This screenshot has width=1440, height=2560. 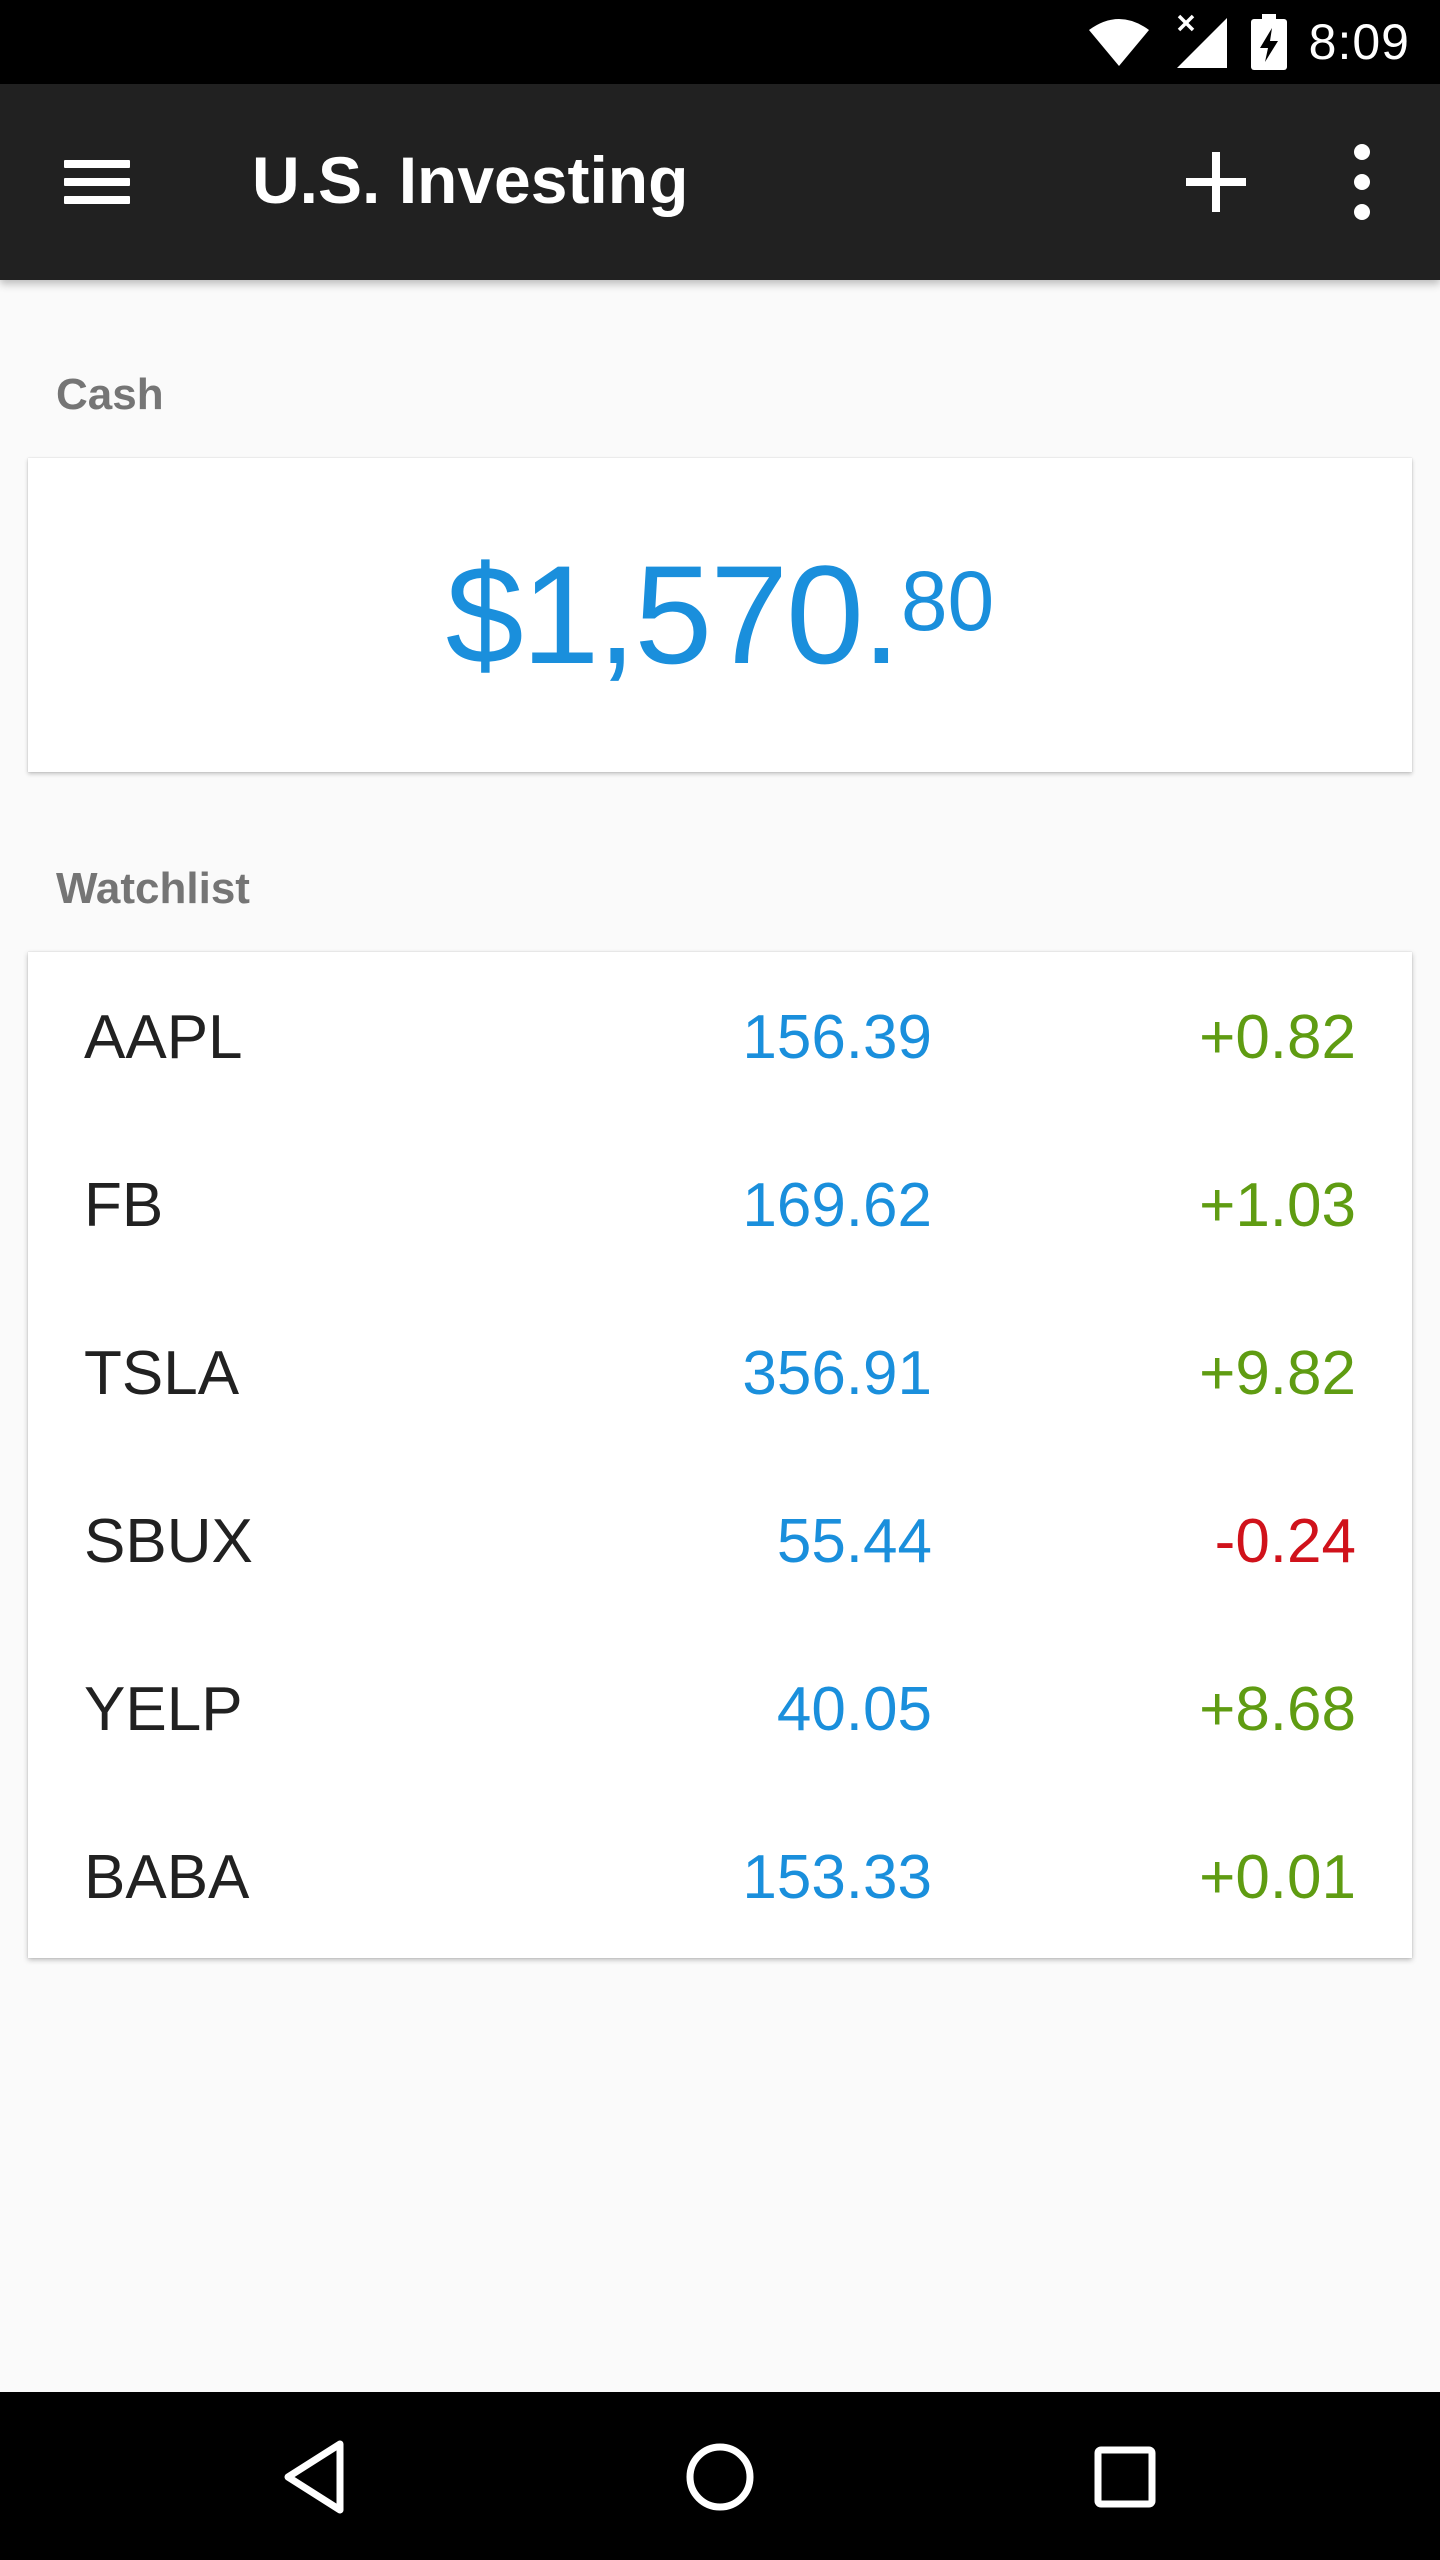 I want to click on cash-amount: $1,570. 80, so click(x=720, y=615).